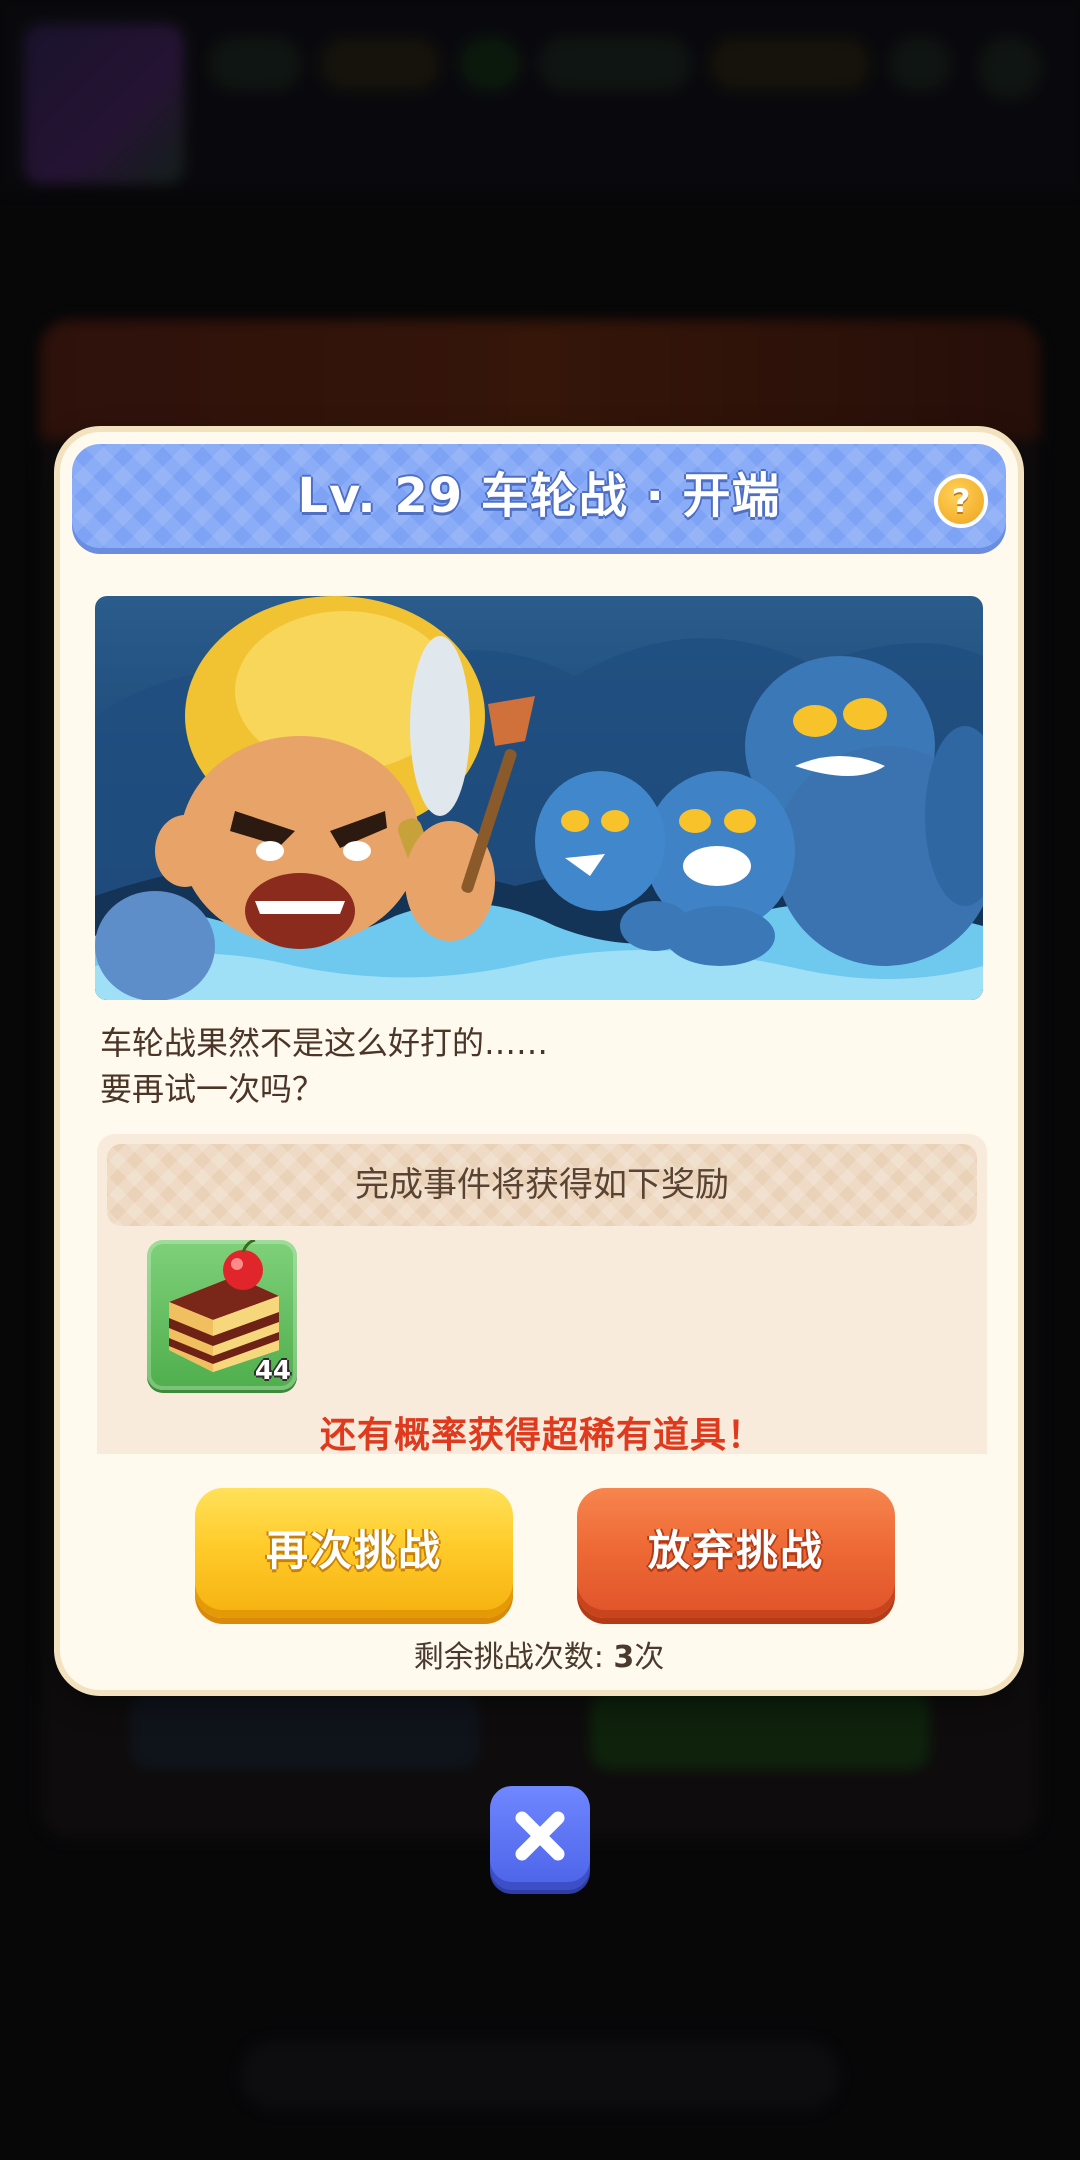  I want to click on close-button, so click(540, 1838).